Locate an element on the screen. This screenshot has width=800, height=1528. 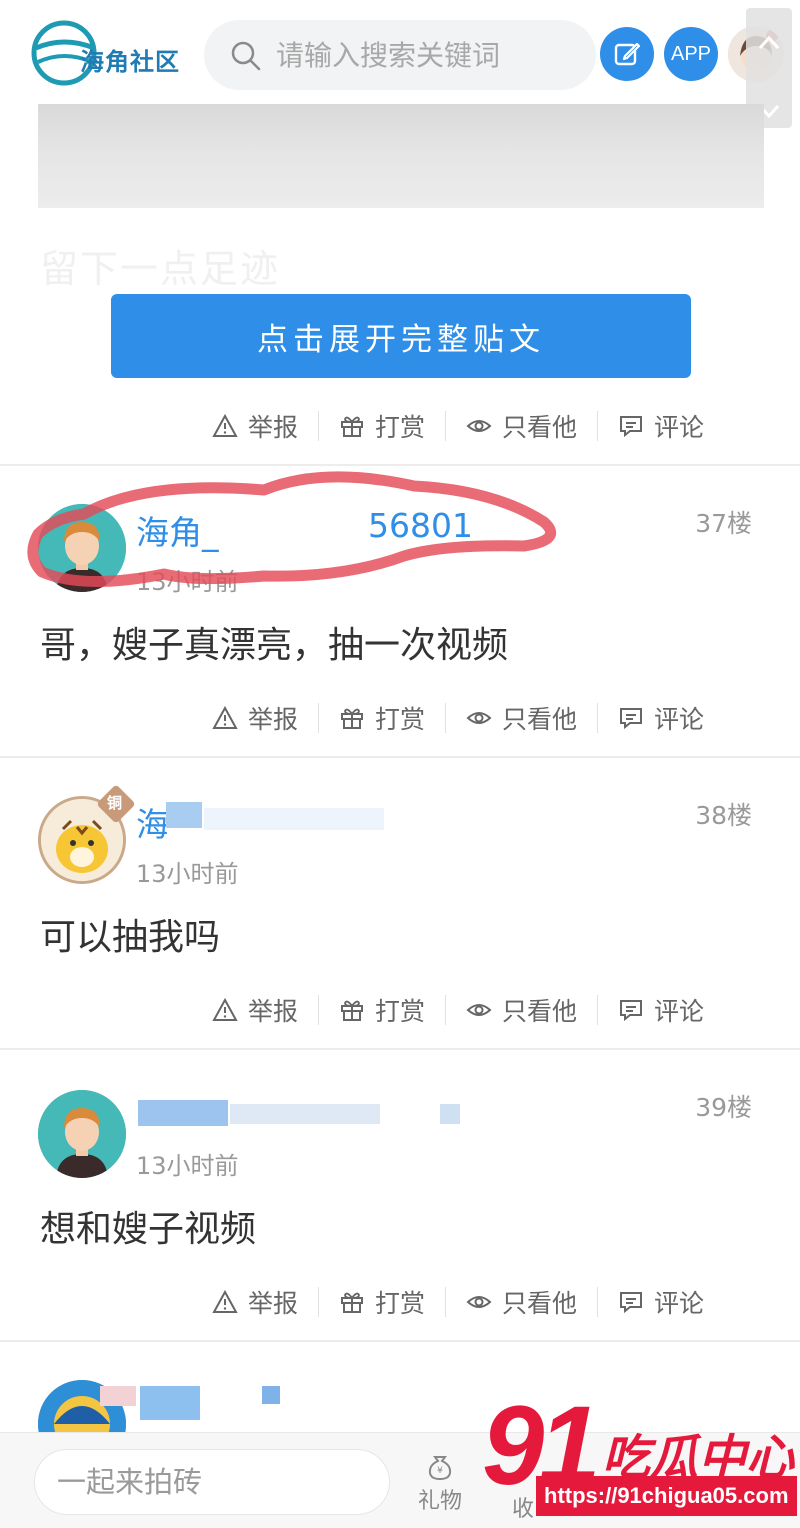
site-logo: 海角社区 is located at coordinates (110, 53).